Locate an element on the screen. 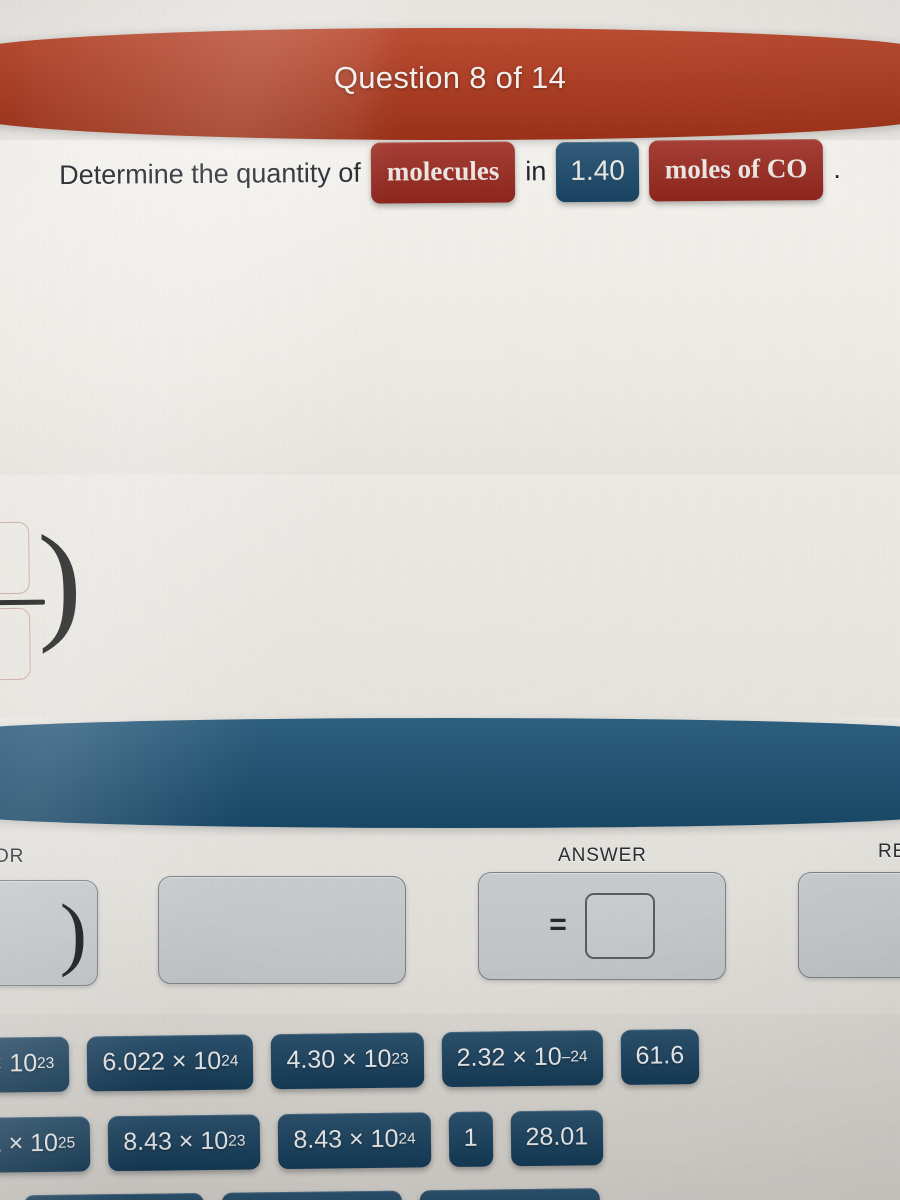 The image size is (900, 1200). prompt-connector-text: in is located at coordinates (536, 171).